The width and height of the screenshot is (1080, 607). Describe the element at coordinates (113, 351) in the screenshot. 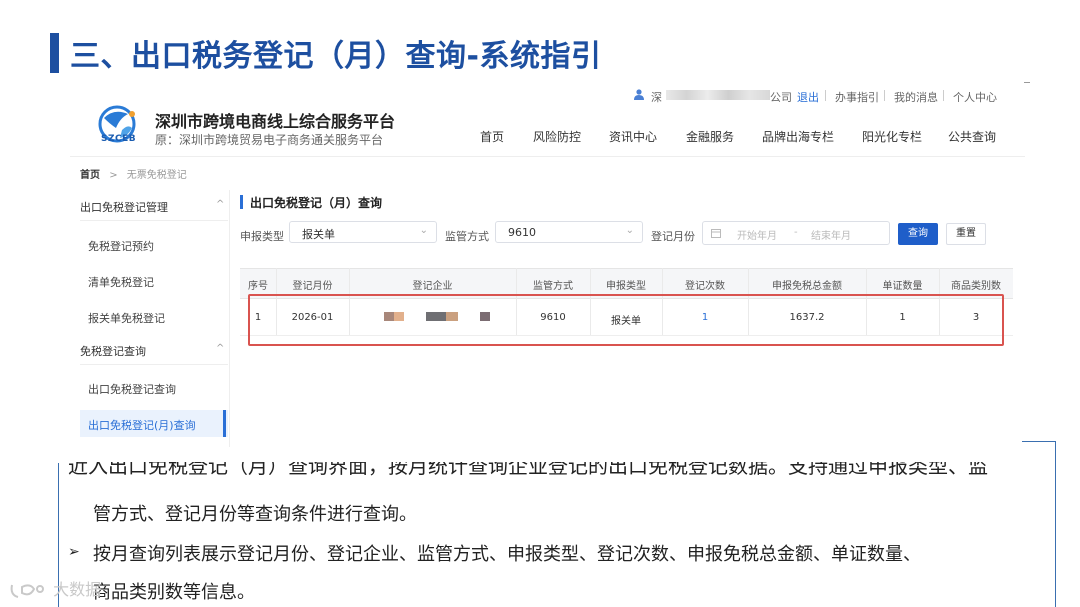

I see `sidebar-group-query: 免税登记查询` at that location.